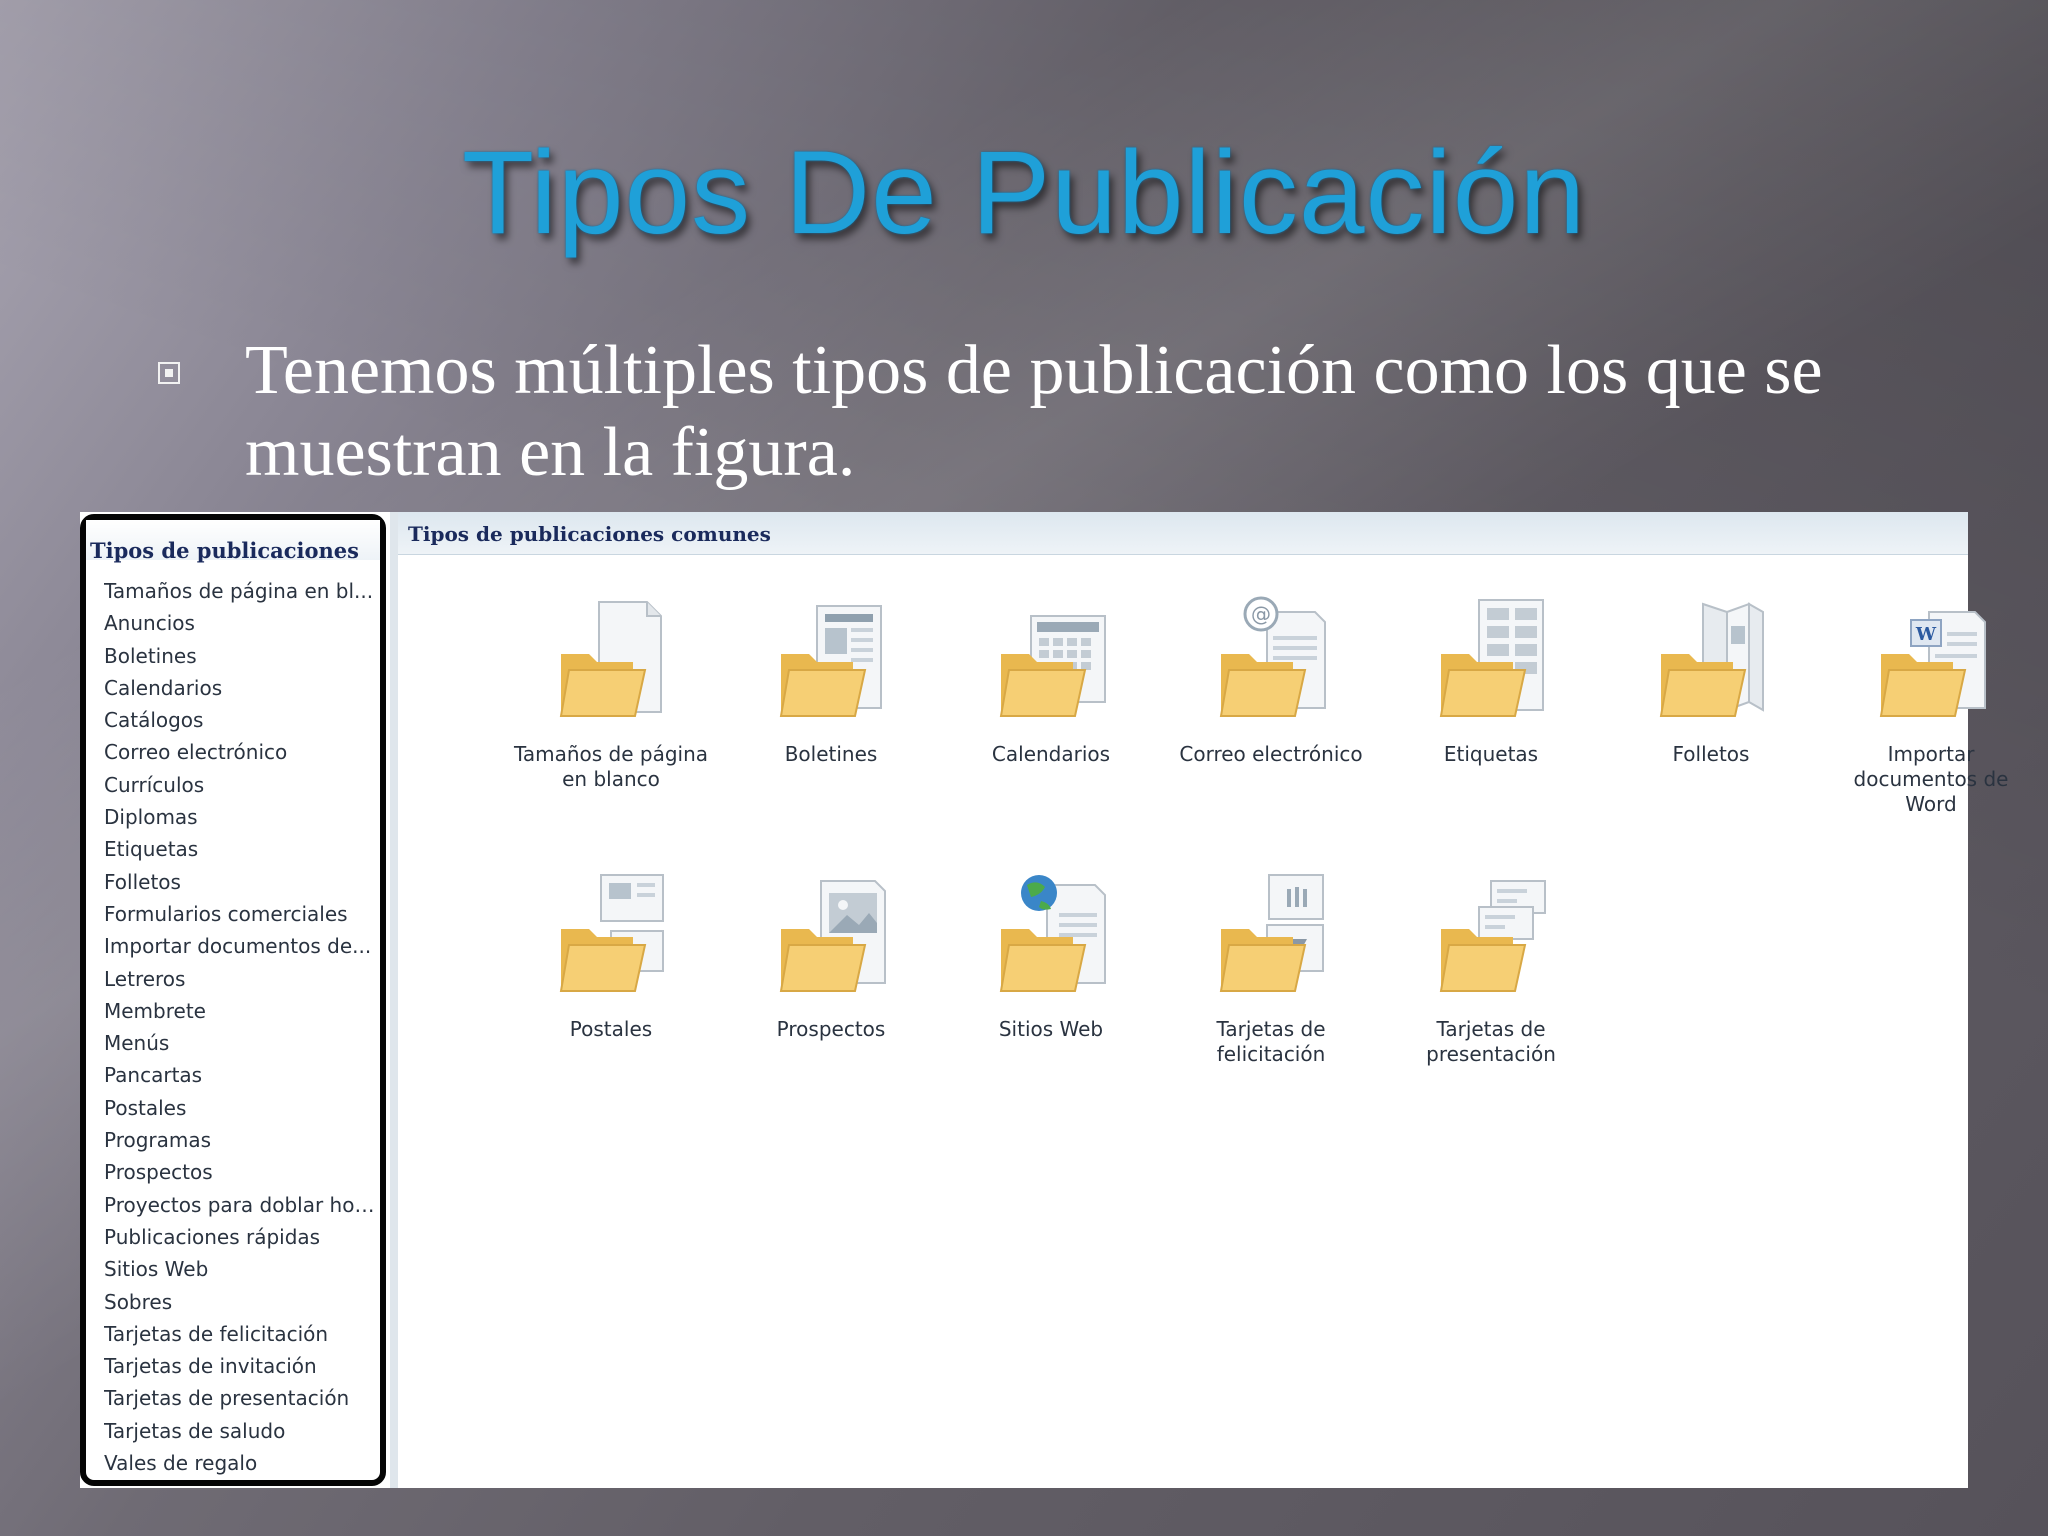 The height and width of the screenshot is (1536, 2048). I want to click on tile-label: Tamaños de página en blanco, so click(611, 766).